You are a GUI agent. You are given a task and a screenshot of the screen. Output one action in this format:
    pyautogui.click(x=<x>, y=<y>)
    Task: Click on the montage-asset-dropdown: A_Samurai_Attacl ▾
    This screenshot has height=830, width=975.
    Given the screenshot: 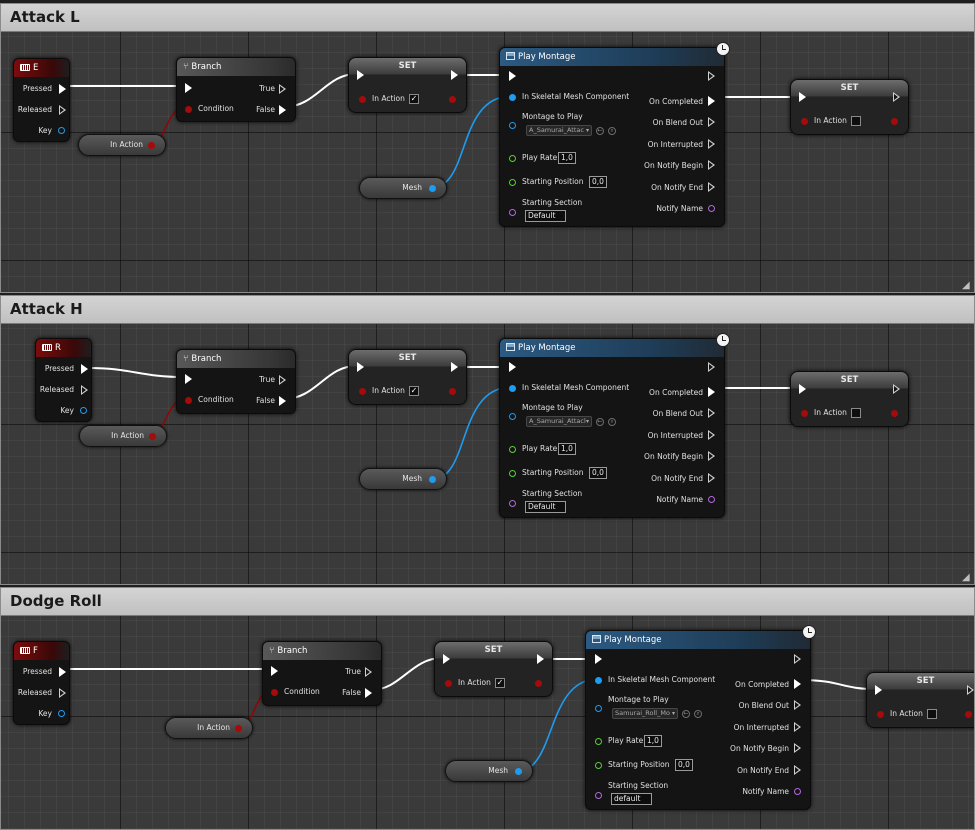 What is the action you would take?
    pyautogui.click(x=559, y=421)
    